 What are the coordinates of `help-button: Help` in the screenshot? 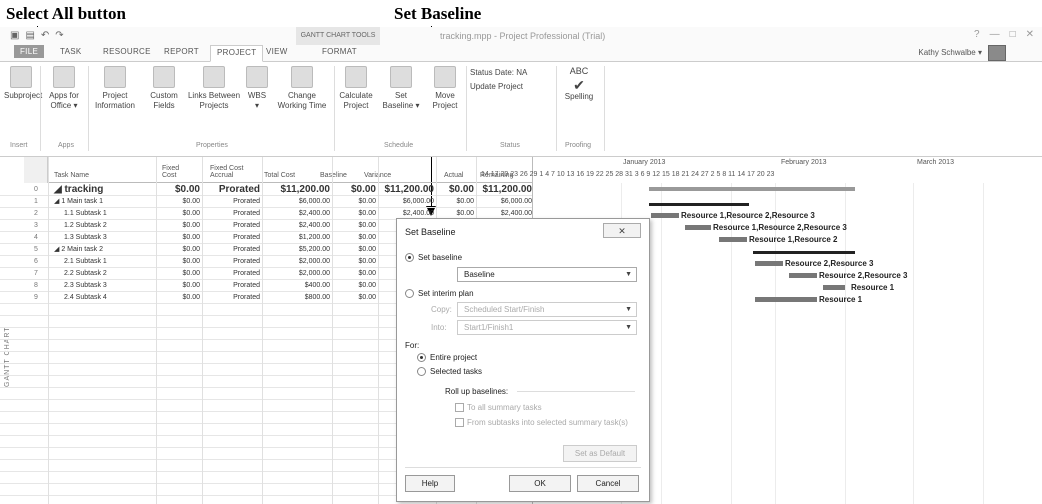 It's located at (430, 483).